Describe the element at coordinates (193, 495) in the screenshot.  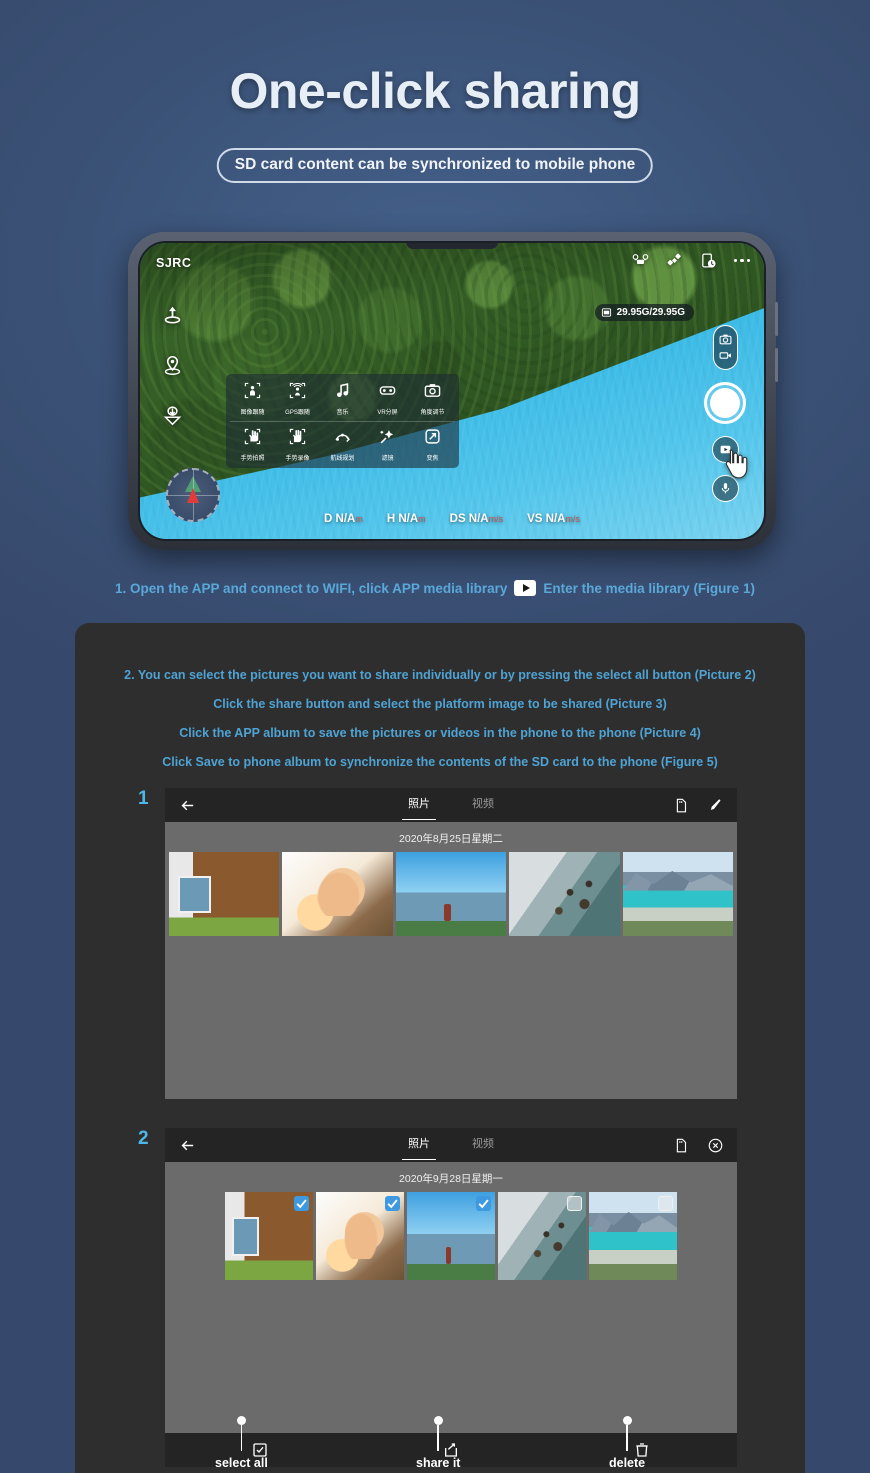
I see `radar-heading-arrow` at that location.